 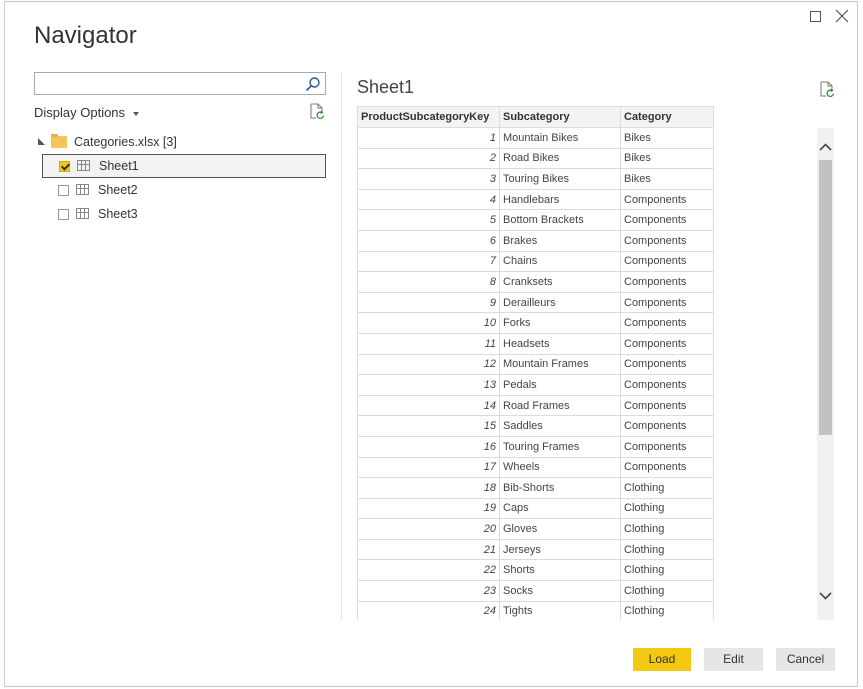 I want to click on table-row: 20 Gloves Clothing, so click(x=535, y=529).